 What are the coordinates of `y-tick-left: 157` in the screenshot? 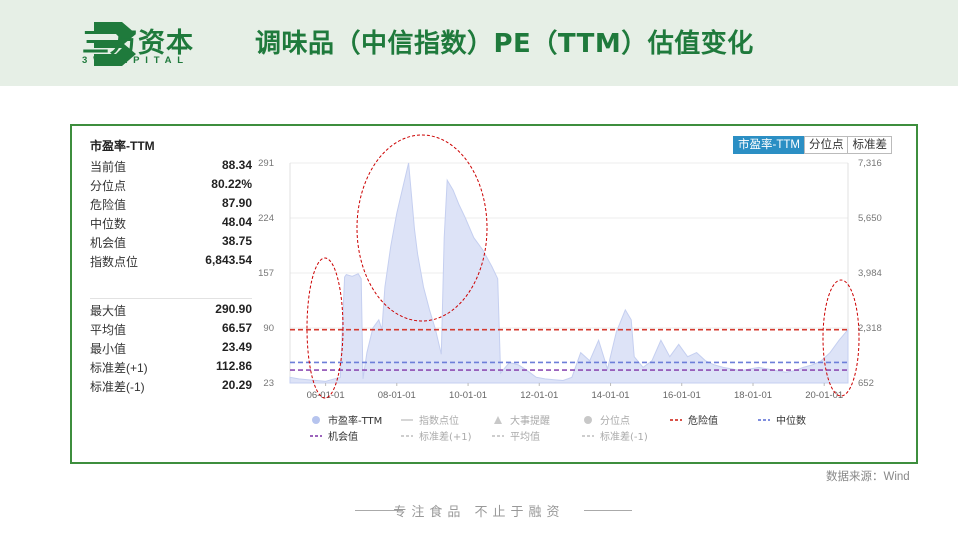 It's located at (266, 273).